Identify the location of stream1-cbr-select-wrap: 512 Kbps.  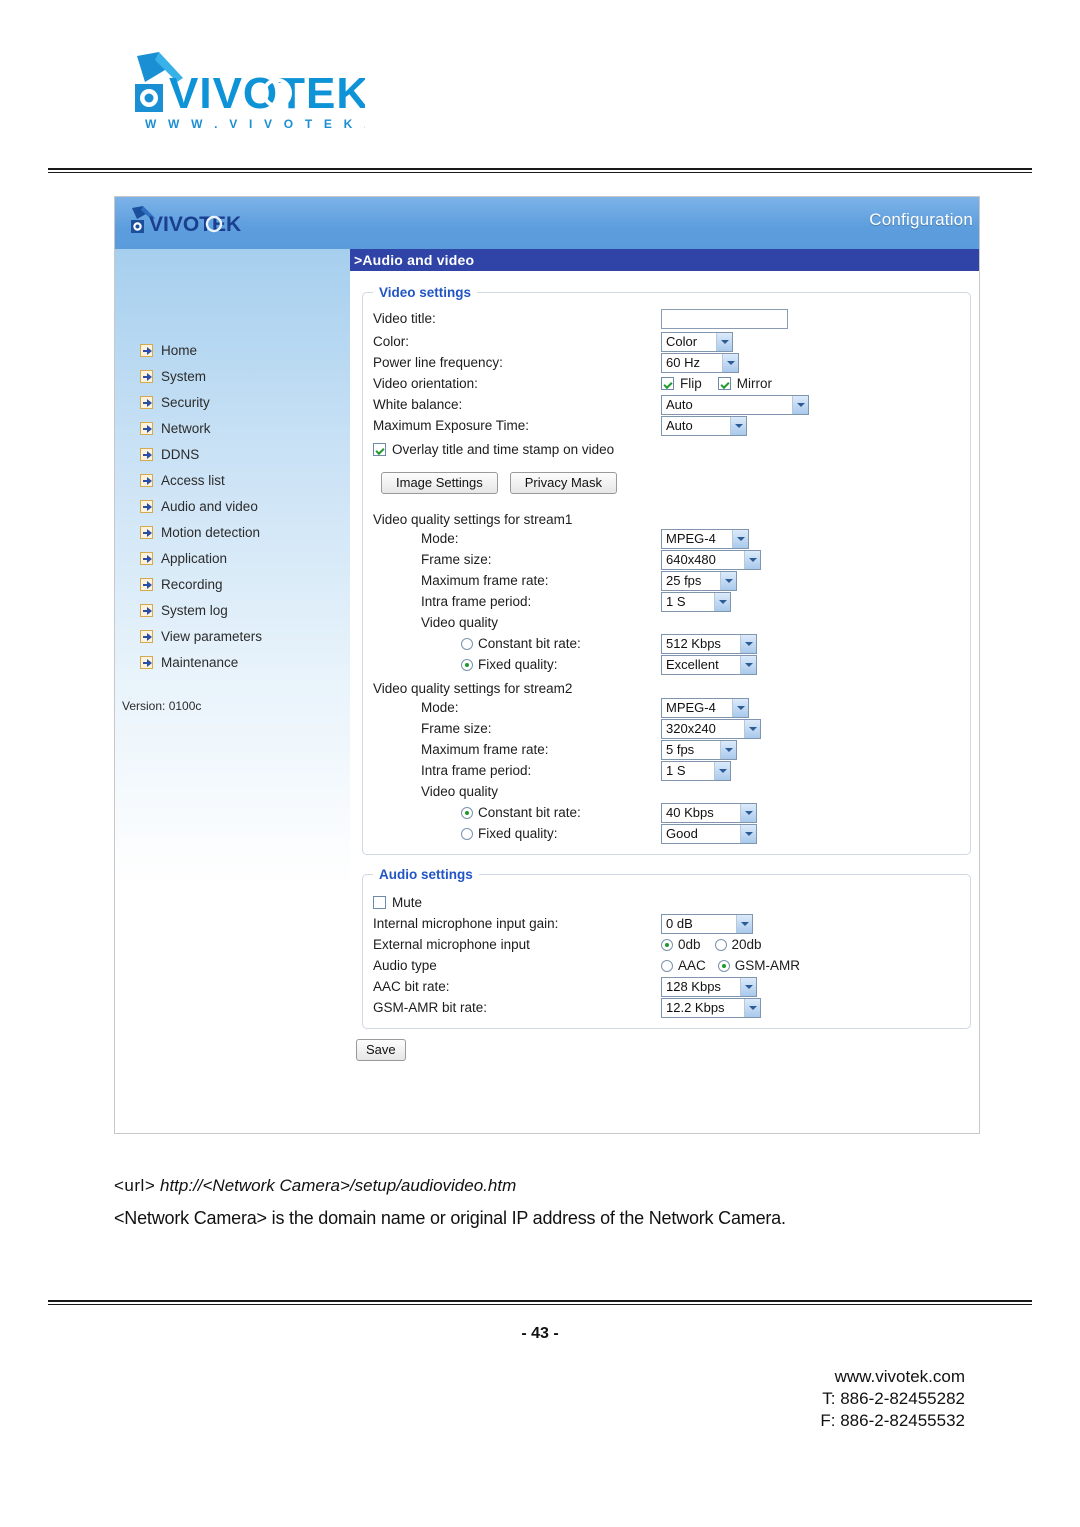
(709, 643).